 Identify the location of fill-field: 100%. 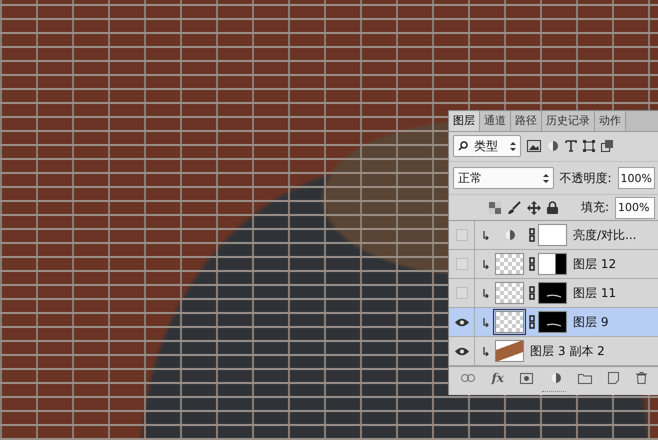
(635, 207).